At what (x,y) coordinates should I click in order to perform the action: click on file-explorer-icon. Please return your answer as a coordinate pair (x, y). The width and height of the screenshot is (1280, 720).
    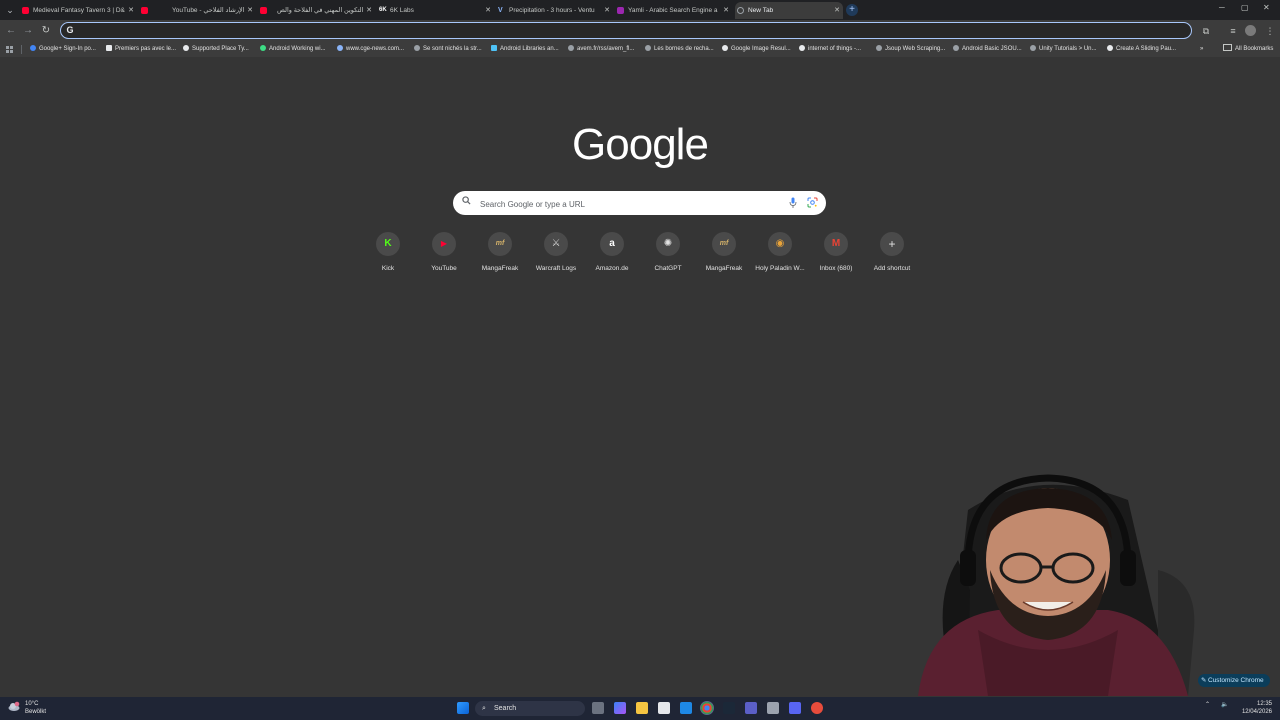
    Looking at the image, I should click on (642, 708).